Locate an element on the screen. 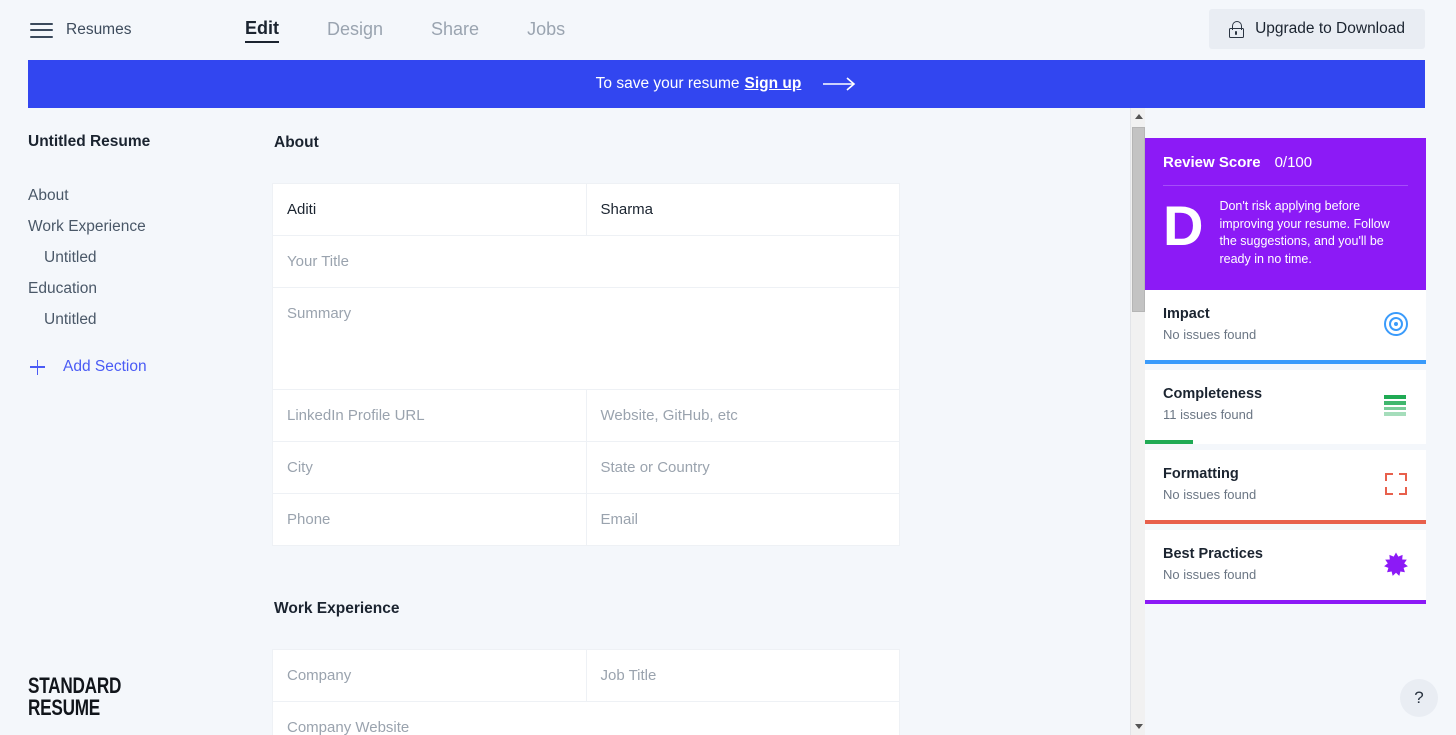 This screenshot has width=1456, height=735. nav-tabs: Edit Design Share Jobs is located at coordinates (405, 30).